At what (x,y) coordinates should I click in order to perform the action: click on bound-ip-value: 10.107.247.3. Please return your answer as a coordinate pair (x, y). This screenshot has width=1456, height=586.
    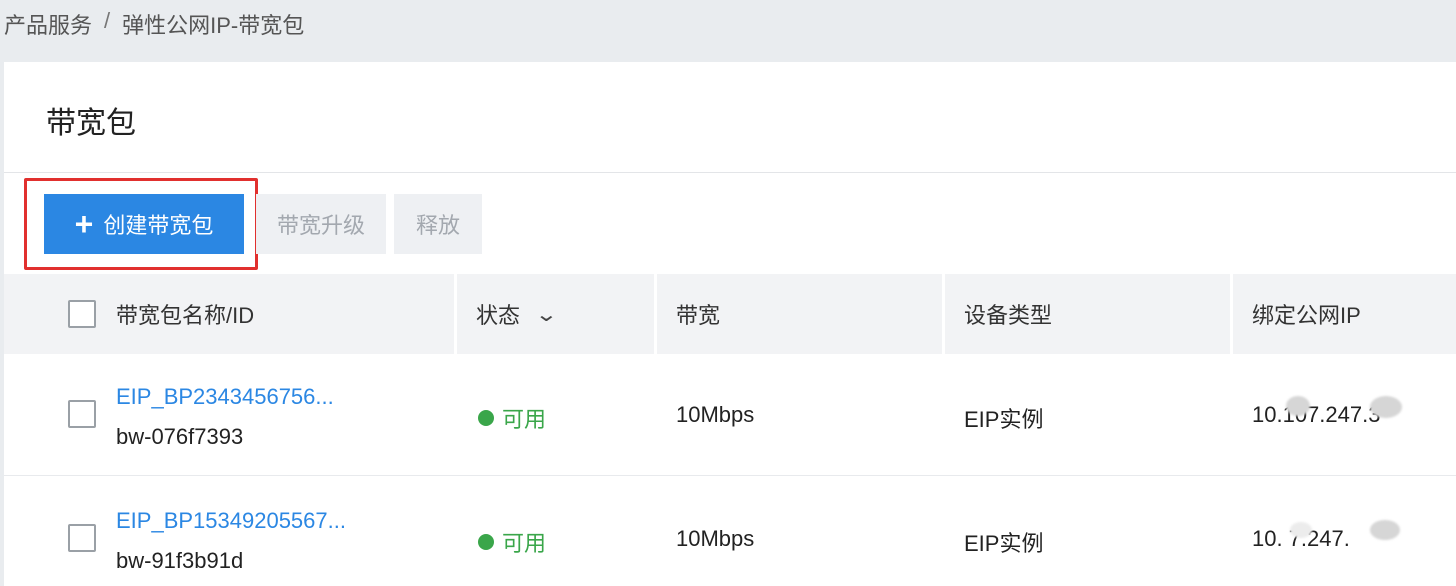
    Looking at the image, I should click on (1316, 414).